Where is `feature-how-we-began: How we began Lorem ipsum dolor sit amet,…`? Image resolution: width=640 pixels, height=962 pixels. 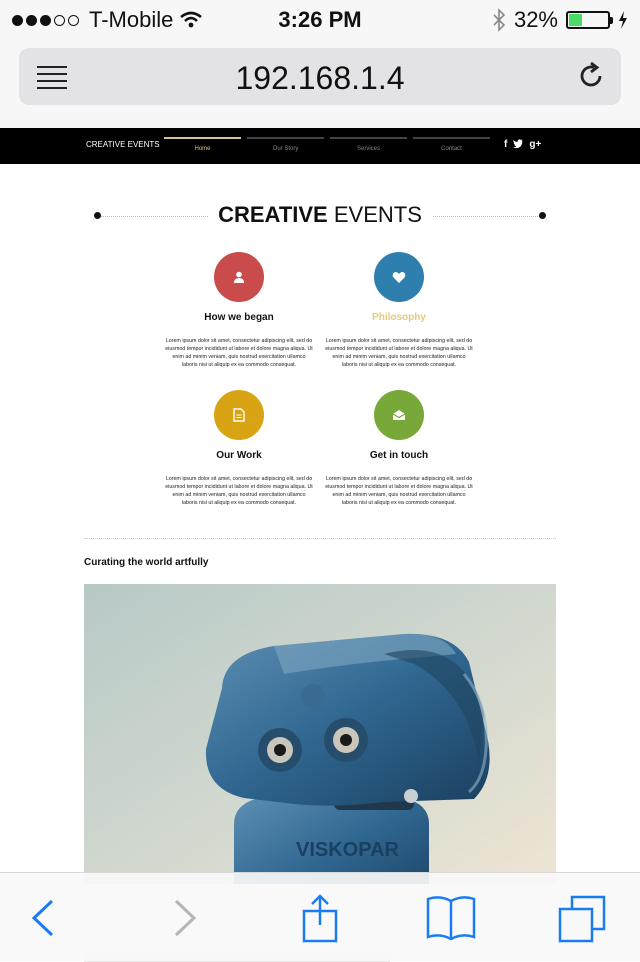 feature-how-we-began: How we began Lorem ipsum dolor sit amet,… is located at coordinates (239, 310).